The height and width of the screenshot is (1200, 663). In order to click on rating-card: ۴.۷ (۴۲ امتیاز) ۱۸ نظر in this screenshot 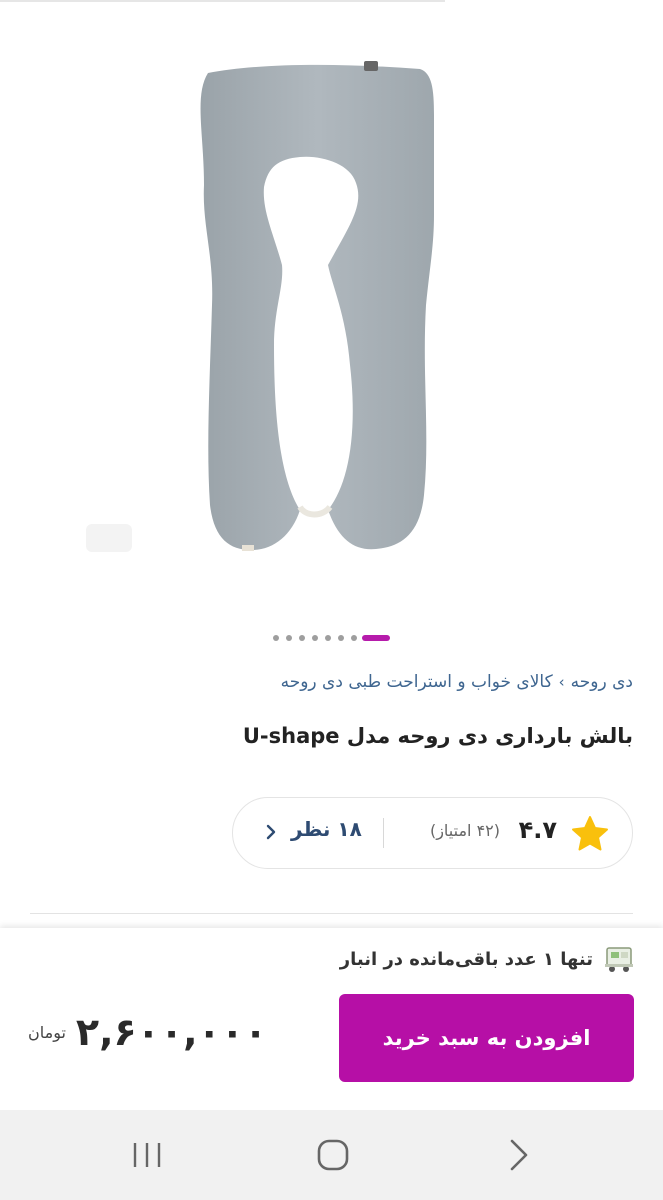, I will do `click(432, 833)`.